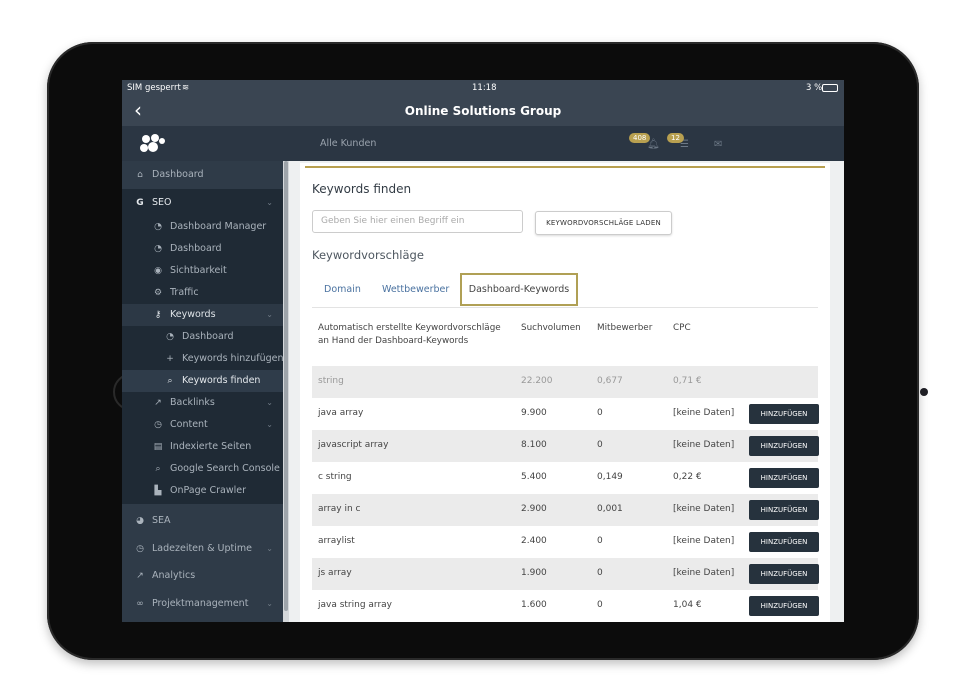  What do you see at coordinates (625, 328) in the screenshot?
I see `column-header-mitbewerber: Mitbewerber` at bounding box center [625, 328].